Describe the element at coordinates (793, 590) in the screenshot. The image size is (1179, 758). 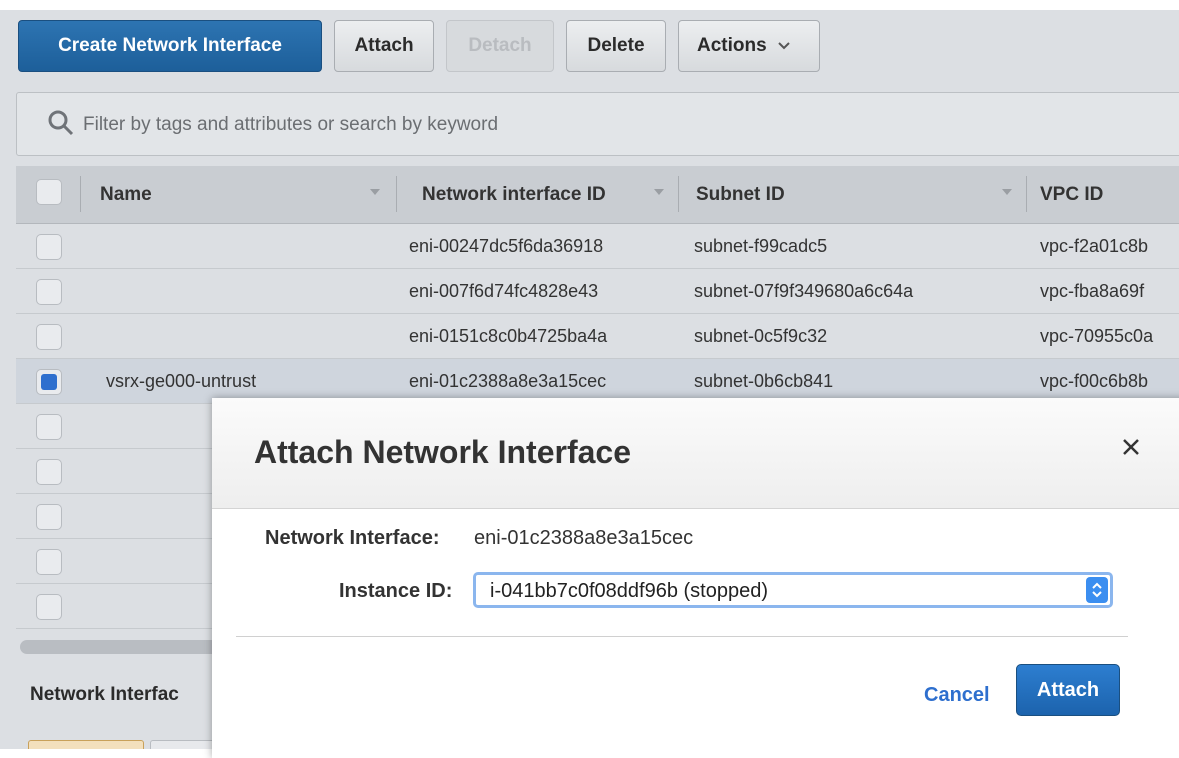
I see `instance-id-select: i-041bb7c0f08ddf96b (stopped)` at that location.